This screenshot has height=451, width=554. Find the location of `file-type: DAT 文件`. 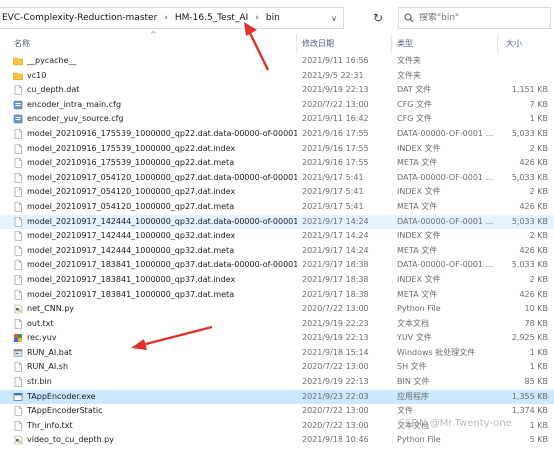

file-type: DAT 文件 is located at coordinates (414, 90).